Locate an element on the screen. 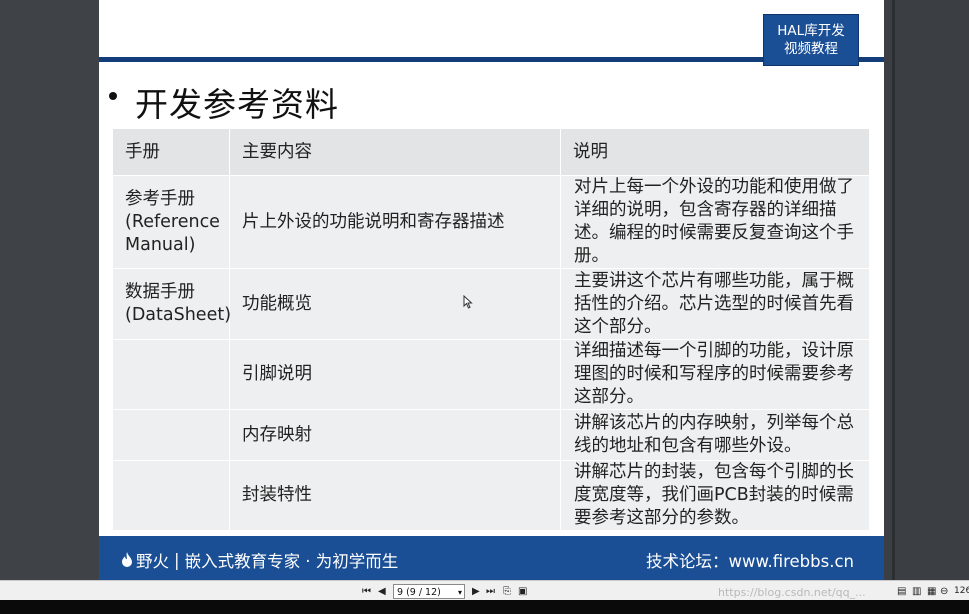  hal-badge: HAL库开发 视频教程 is located at coordinates (811, 40).